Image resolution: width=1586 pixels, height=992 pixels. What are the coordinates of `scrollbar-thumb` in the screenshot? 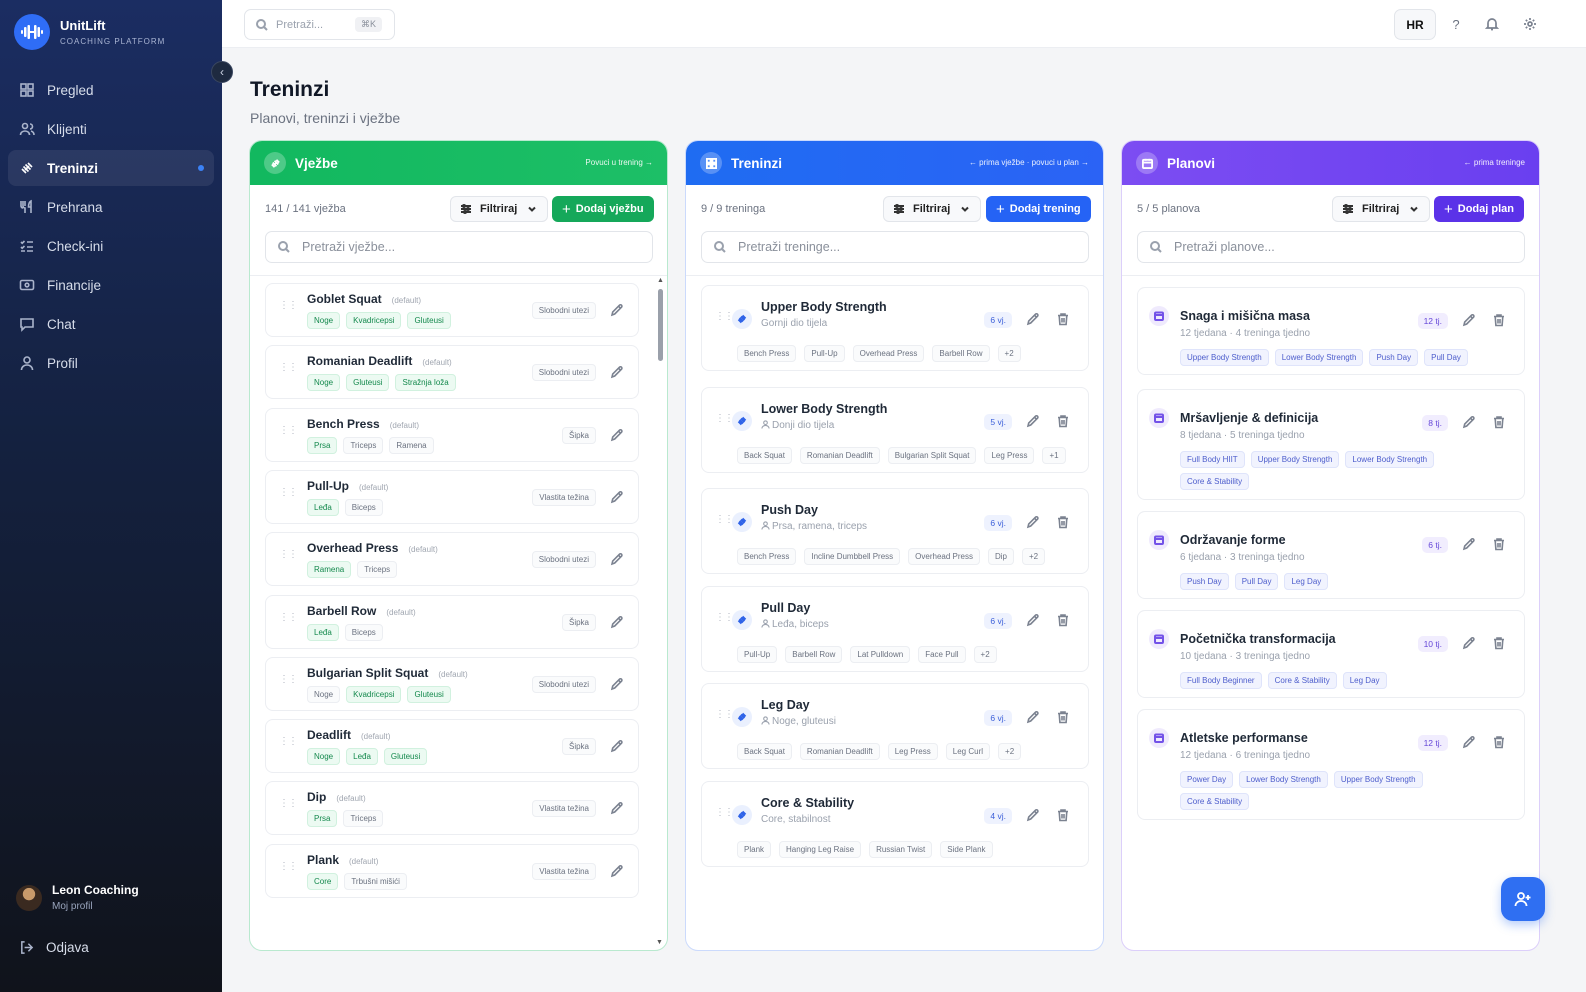 It's located at (660, 325).